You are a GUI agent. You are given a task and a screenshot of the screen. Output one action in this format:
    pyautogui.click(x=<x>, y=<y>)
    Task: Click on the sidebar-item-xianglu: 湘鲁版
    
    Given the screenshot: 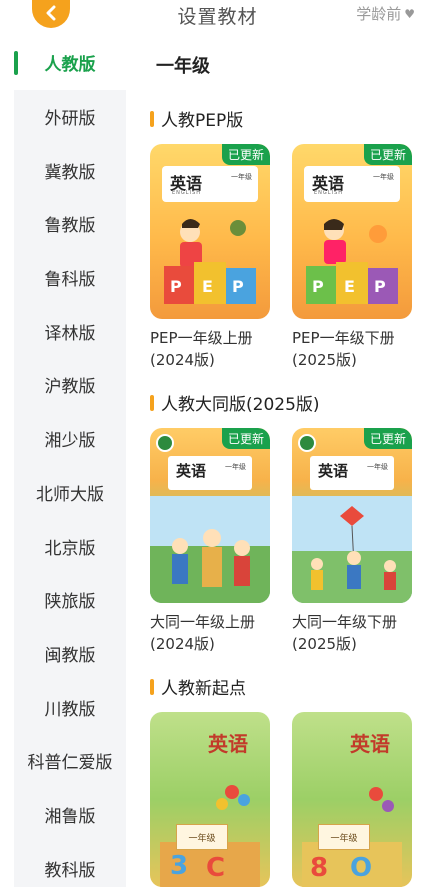 What is the action you would take?
    pyautogui.click(x=70, y=815)
    